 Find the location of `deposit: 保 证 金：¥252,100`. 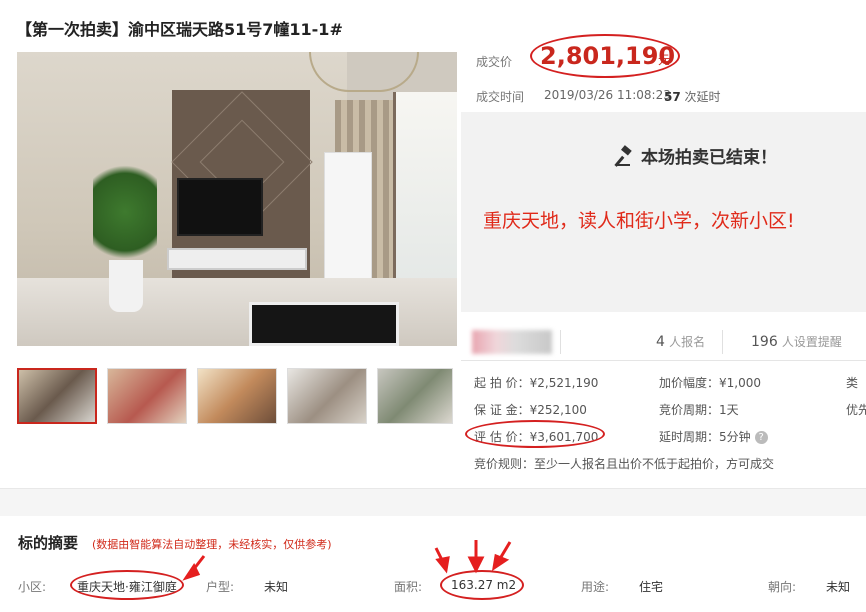

deposit: 保 证 金：¥252,100 is located at coordinates (530, 410).